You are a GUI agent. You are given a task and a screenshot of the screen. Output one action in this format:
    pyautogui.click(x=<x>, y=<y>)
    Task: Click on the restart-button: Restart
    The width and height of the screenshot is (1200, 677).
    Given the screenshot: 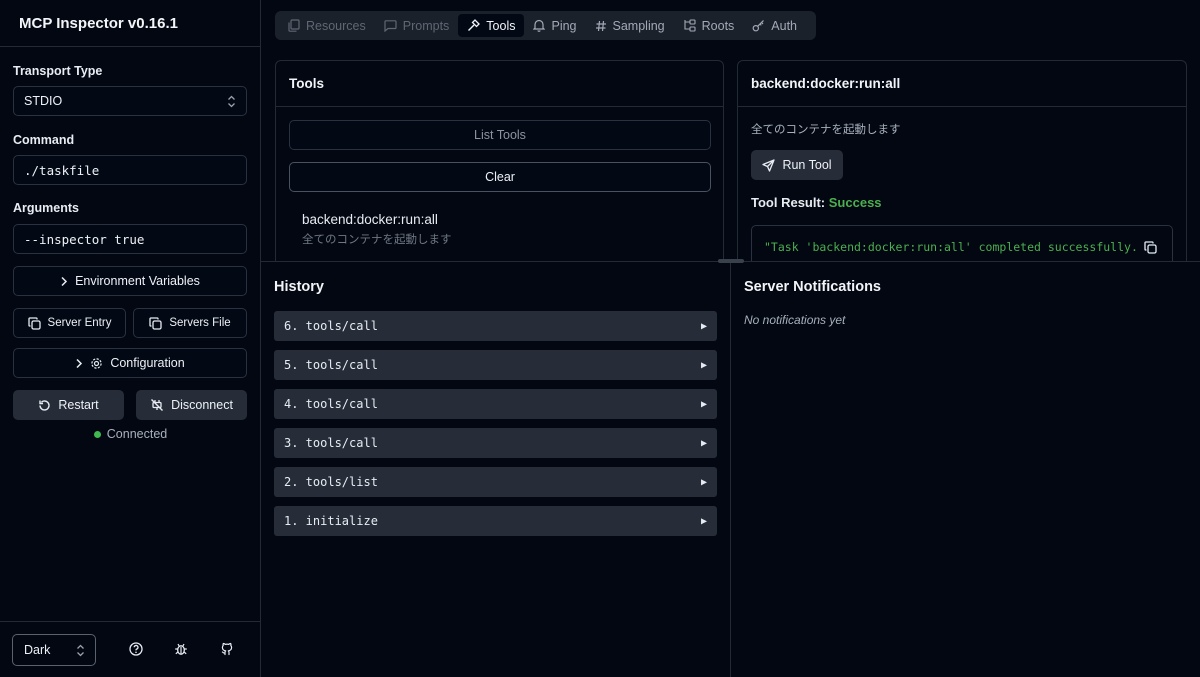 What is the action you would take?
    pyautogui.click(x=68, y=405)
    